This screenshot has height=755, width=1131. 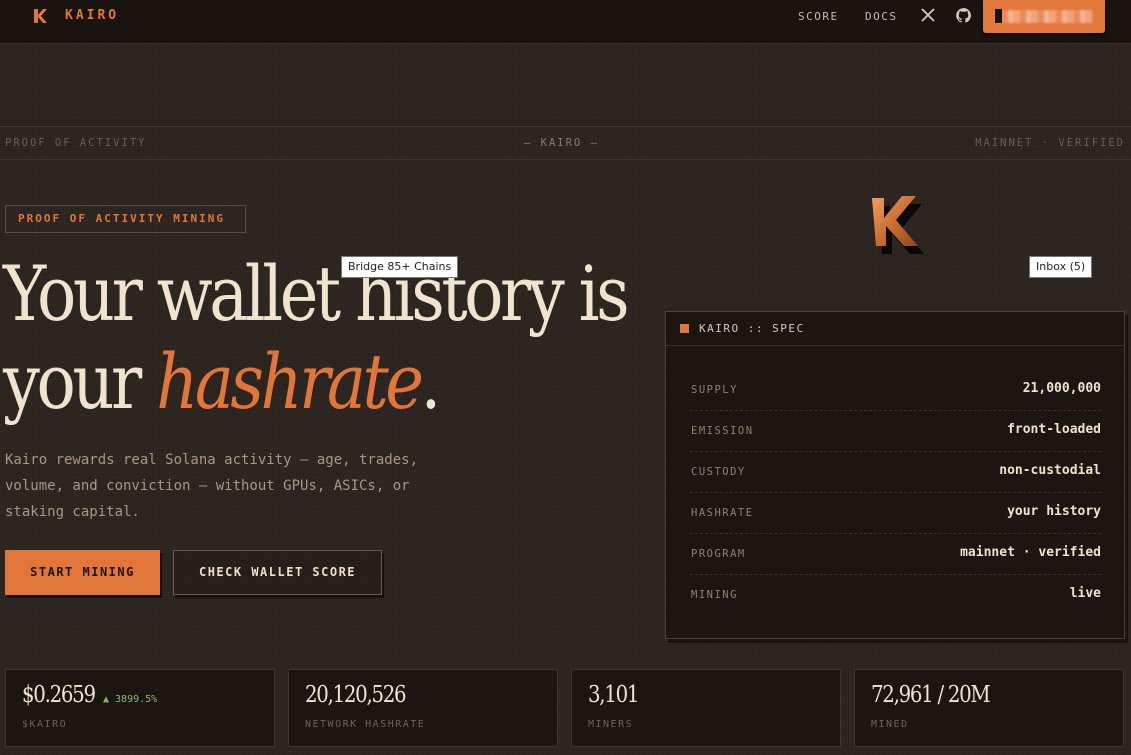 What do you see at coordinates (1061, 267) in the screenshot?
I see `tooltip-inbox: Inbox (5)` at bounding box center [1061, 267].